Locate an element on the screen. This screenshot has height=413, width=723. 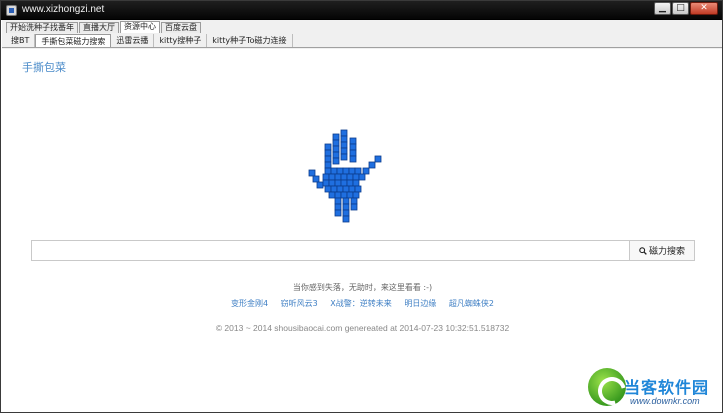
hot-link: 明日边缘 is located at coordinates (420, 303).